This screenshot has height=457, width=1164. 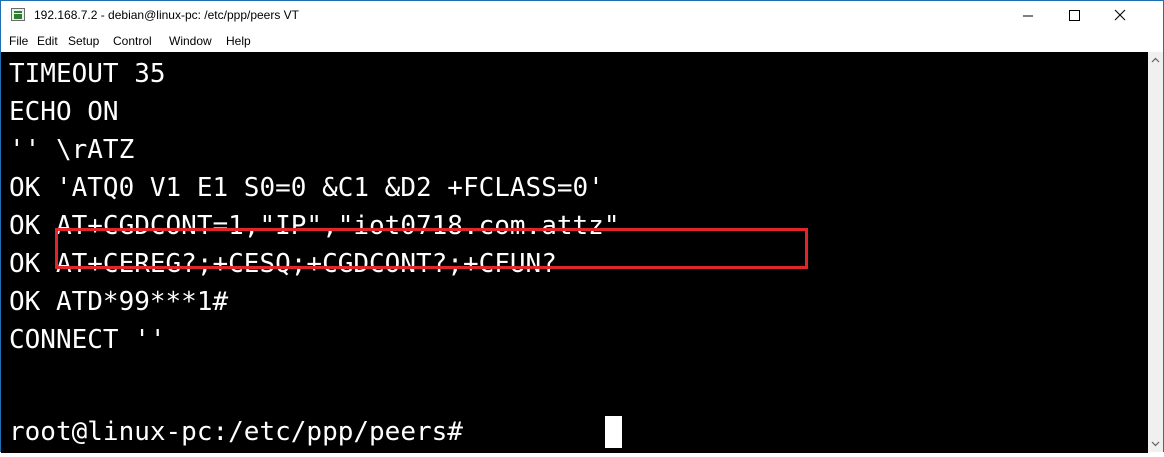 I want to click on scroll-down-button, so click(x=1155, y=443).